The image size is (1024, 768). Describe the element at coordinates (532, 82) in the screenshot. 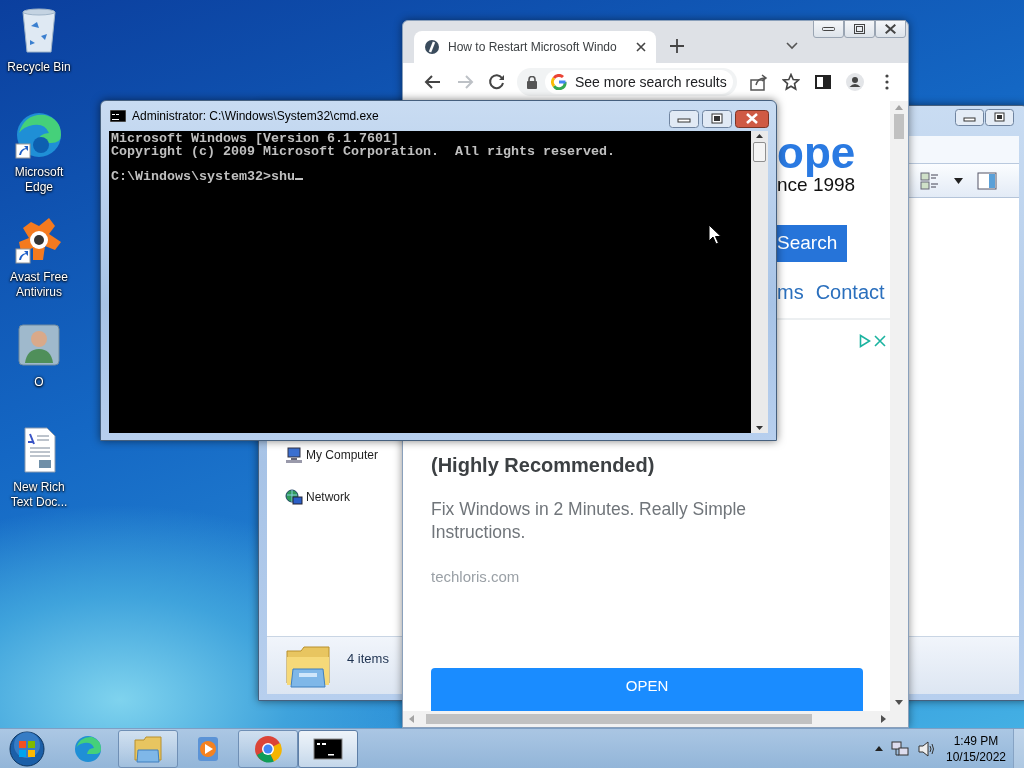

I see `lock-icon` at that location.